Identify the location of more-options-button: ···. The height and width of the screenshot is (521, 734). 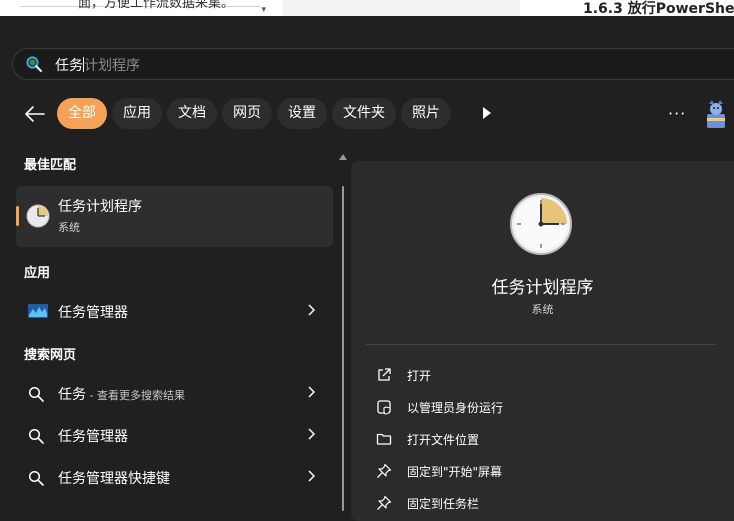
(677, 113).